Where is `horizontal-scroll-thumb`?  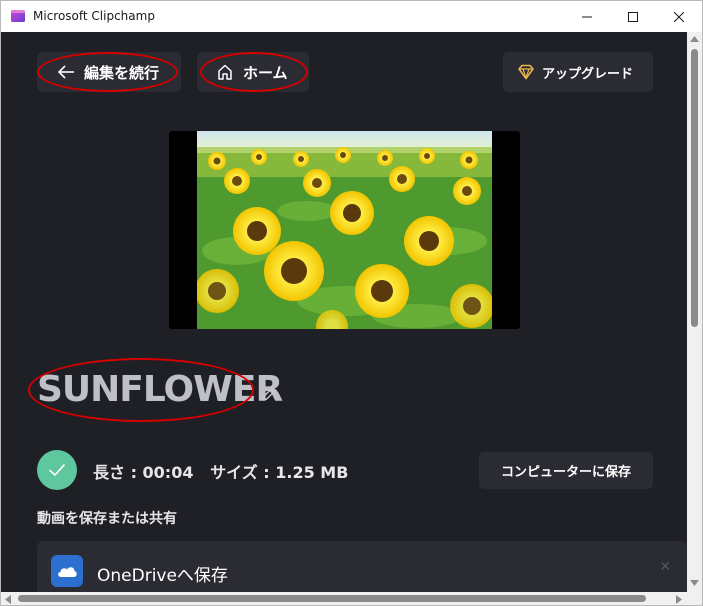 horizontal-scroll-thumb is located at coordinates (332, 598).